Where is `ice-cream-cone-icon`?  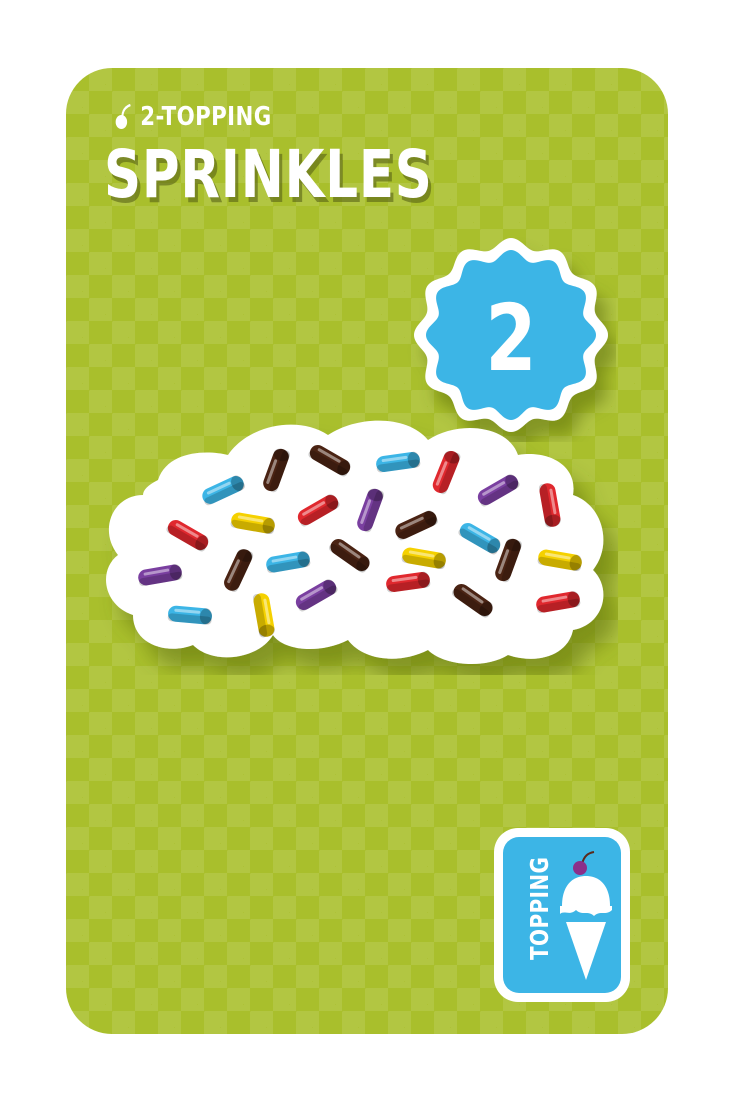 ice-cream-cone-icon is located at coordinates (586, 915).